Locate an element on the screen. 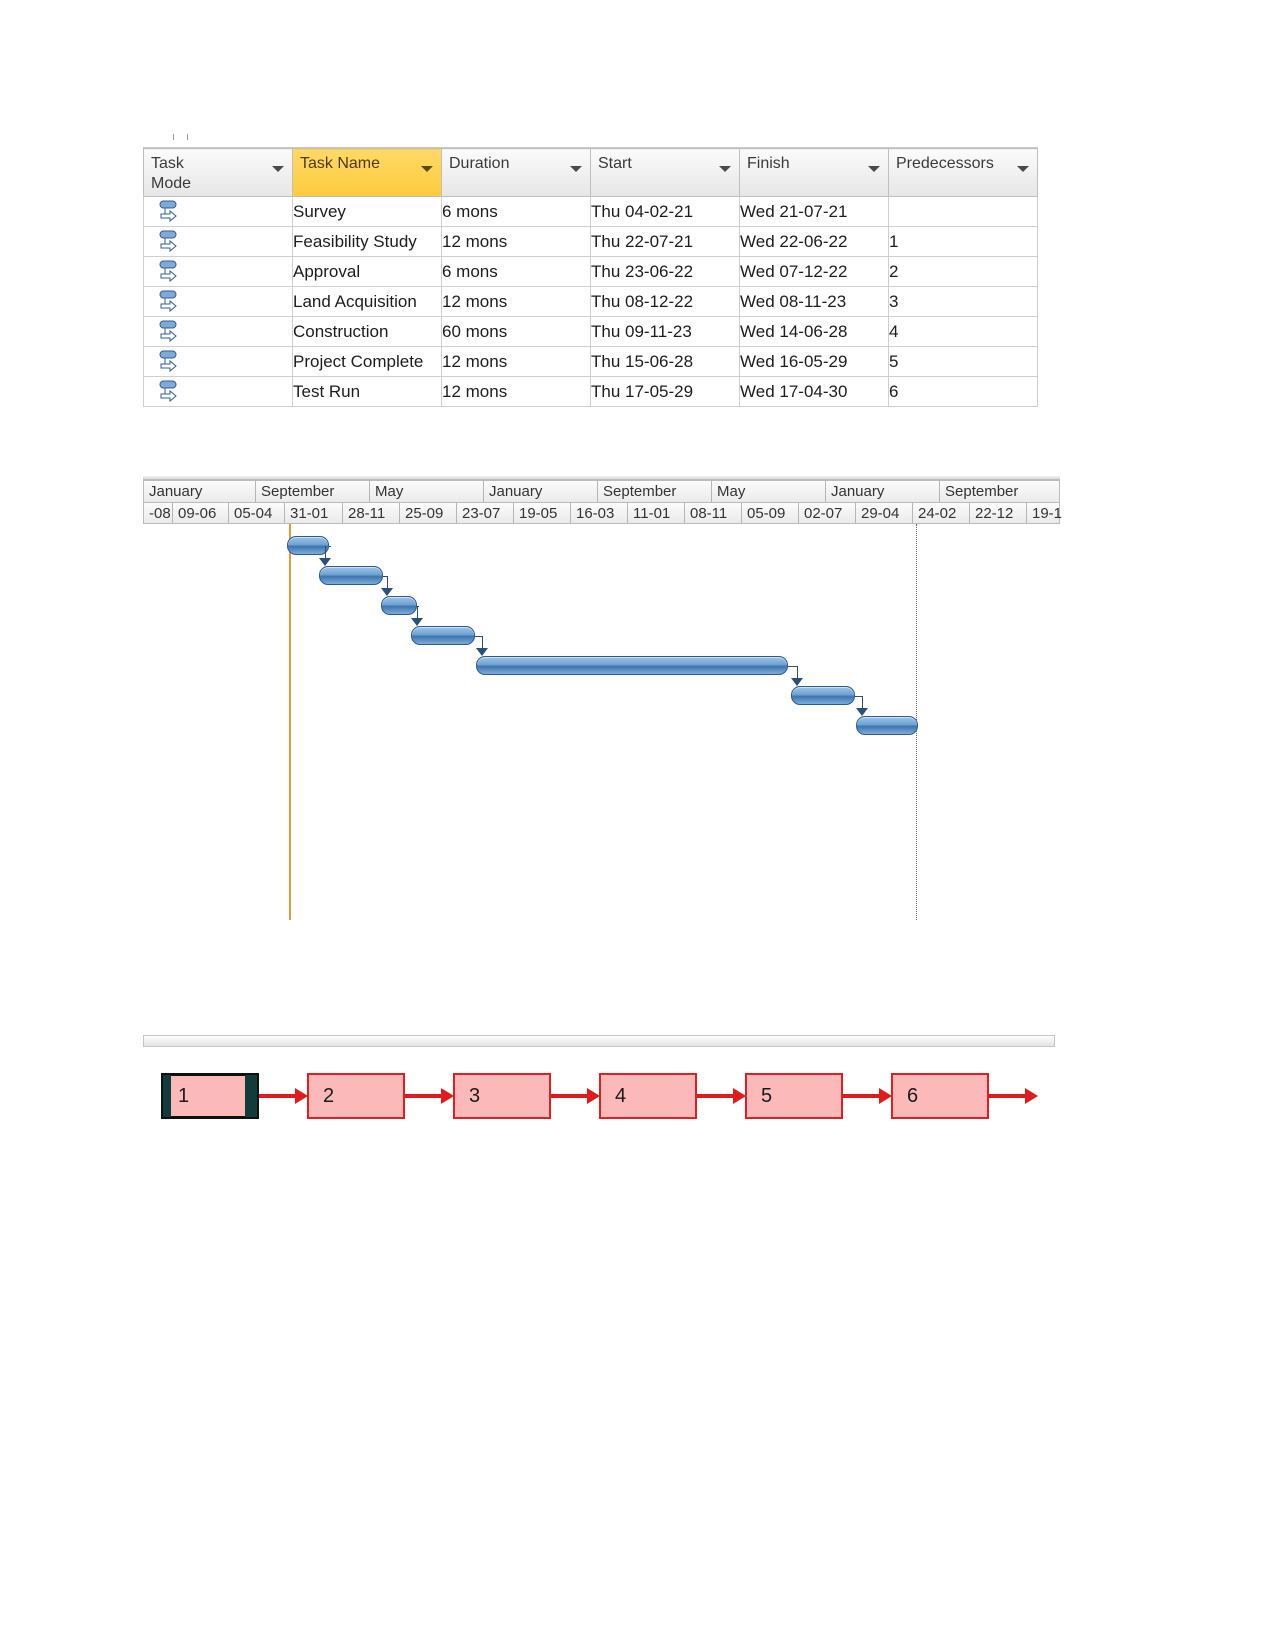 The image size is (1275, 1650). network-node: 3 is located at coordinates (502, 1096).